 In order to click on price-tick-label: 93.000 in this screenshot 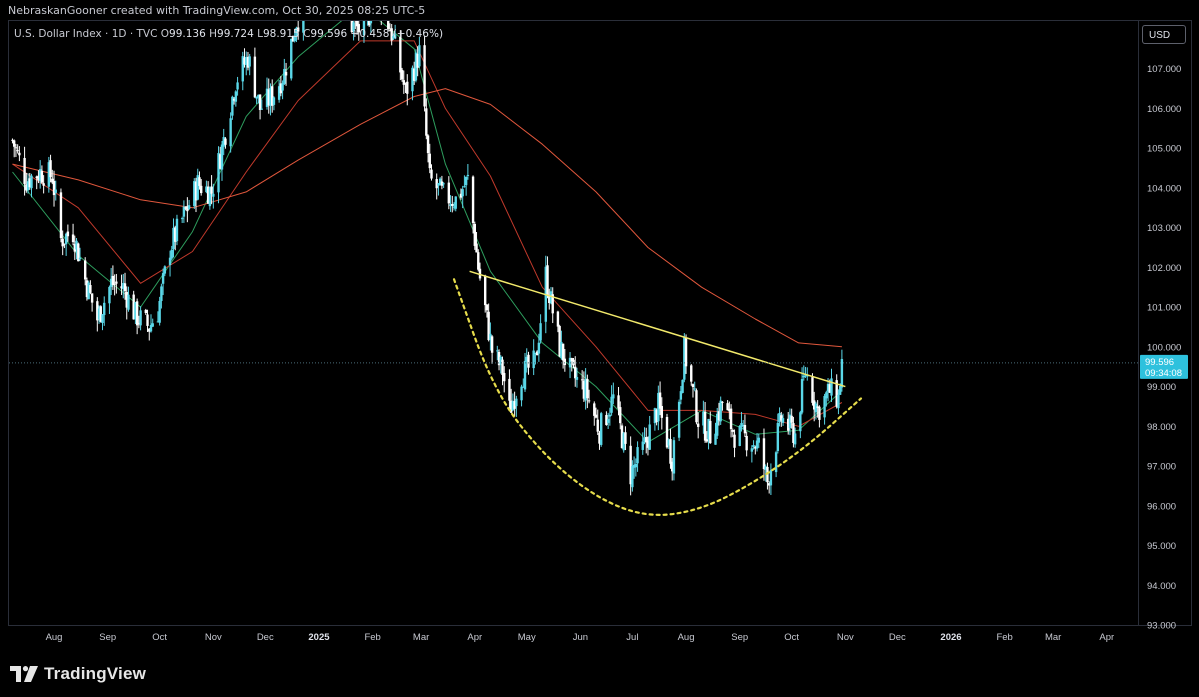, I will do `click(1161, 626)`.